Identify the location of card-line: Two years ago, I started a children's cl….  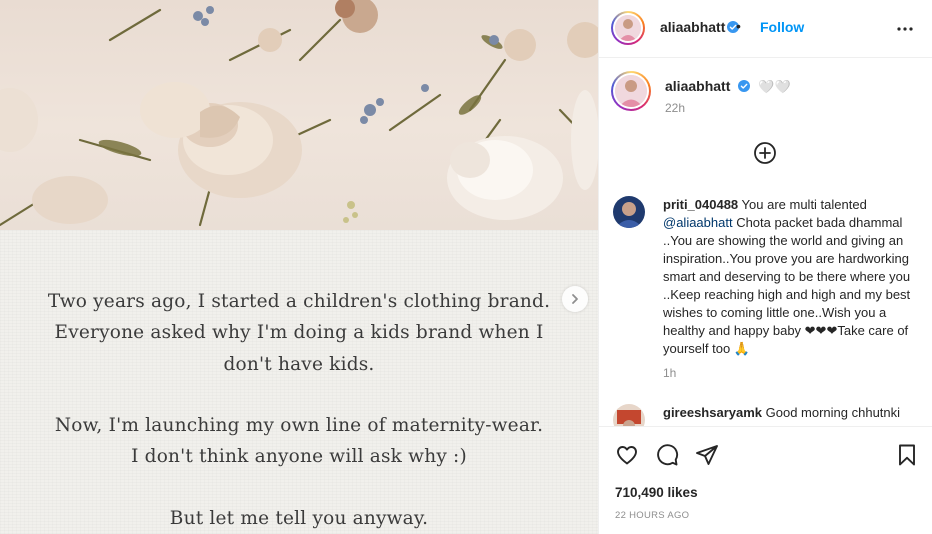
(299, 301).